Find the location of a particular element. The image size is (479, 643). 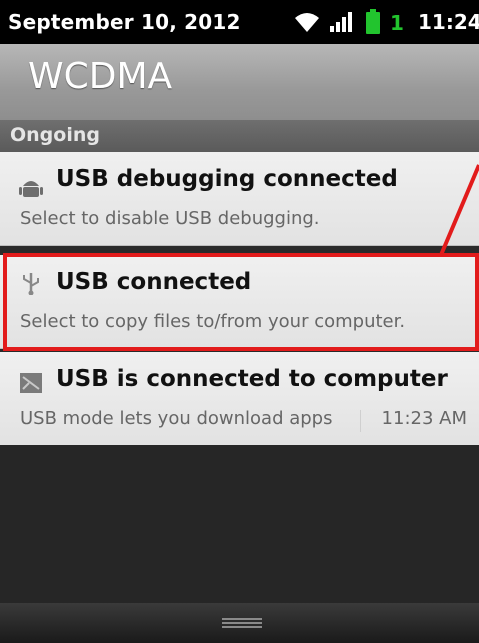

notification-title: USB debugging connected is located at coordinates (227, 179).